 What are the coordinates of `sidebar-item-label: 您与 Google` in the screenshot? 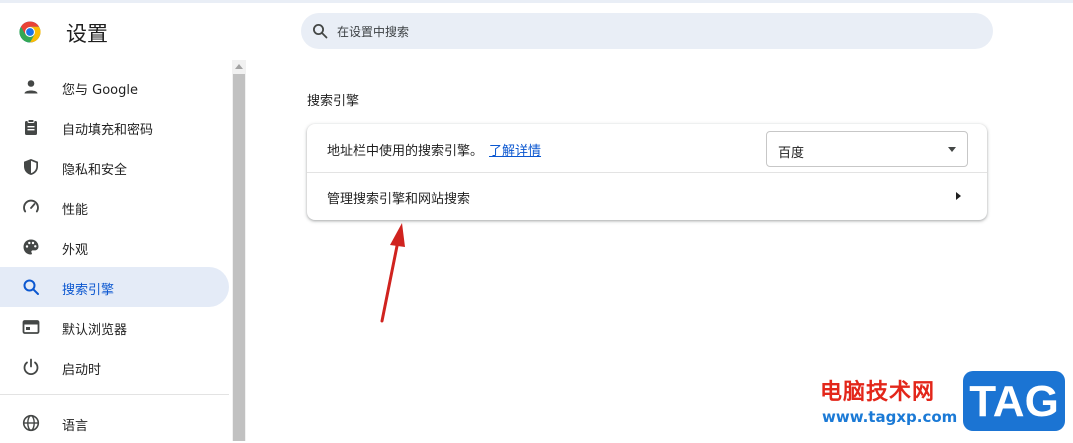 It's located at (100, 90).